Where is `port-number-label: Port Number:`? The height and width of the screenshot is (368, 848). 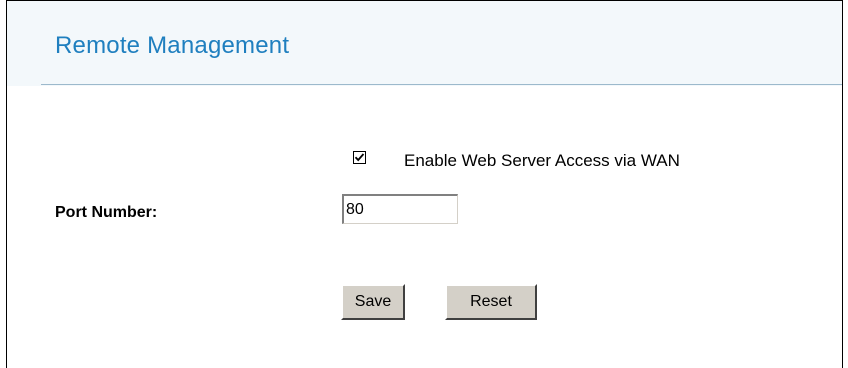 port-number-label: Port Number: is located at coordinates (106, 212).